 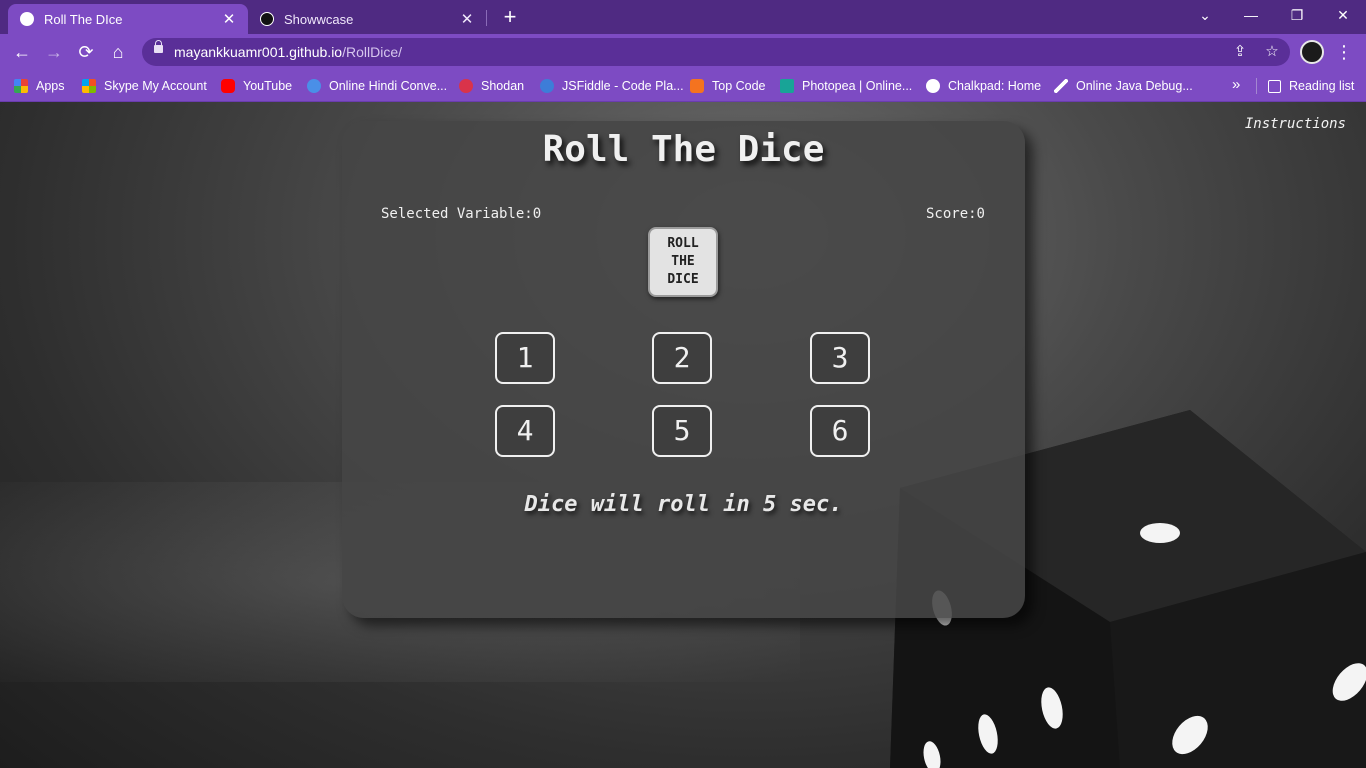 I want to click on minimize-button: —, so click(x=1251, y=15).